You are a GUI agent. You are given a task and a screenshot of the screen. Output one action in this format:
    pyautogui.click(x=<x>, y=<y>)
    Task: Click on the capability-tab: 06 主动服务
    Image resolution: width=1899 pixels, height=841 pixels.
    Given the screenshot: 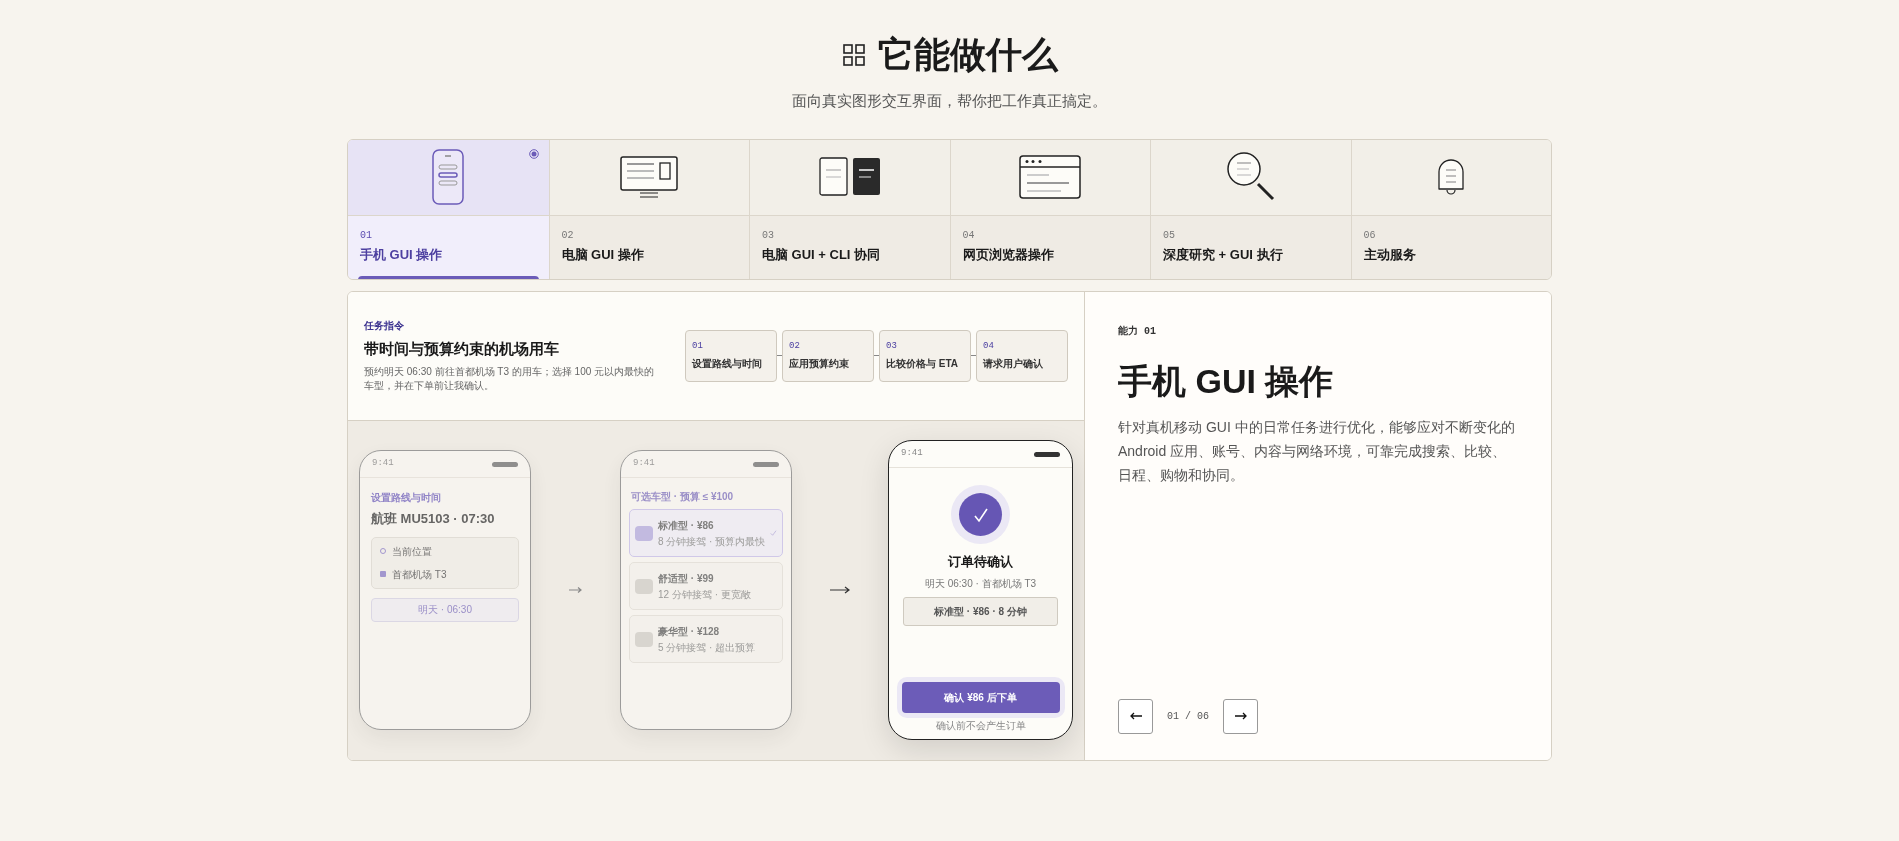 What is the action you would take?
    pyautogui.click(x=1450, y=209)
    